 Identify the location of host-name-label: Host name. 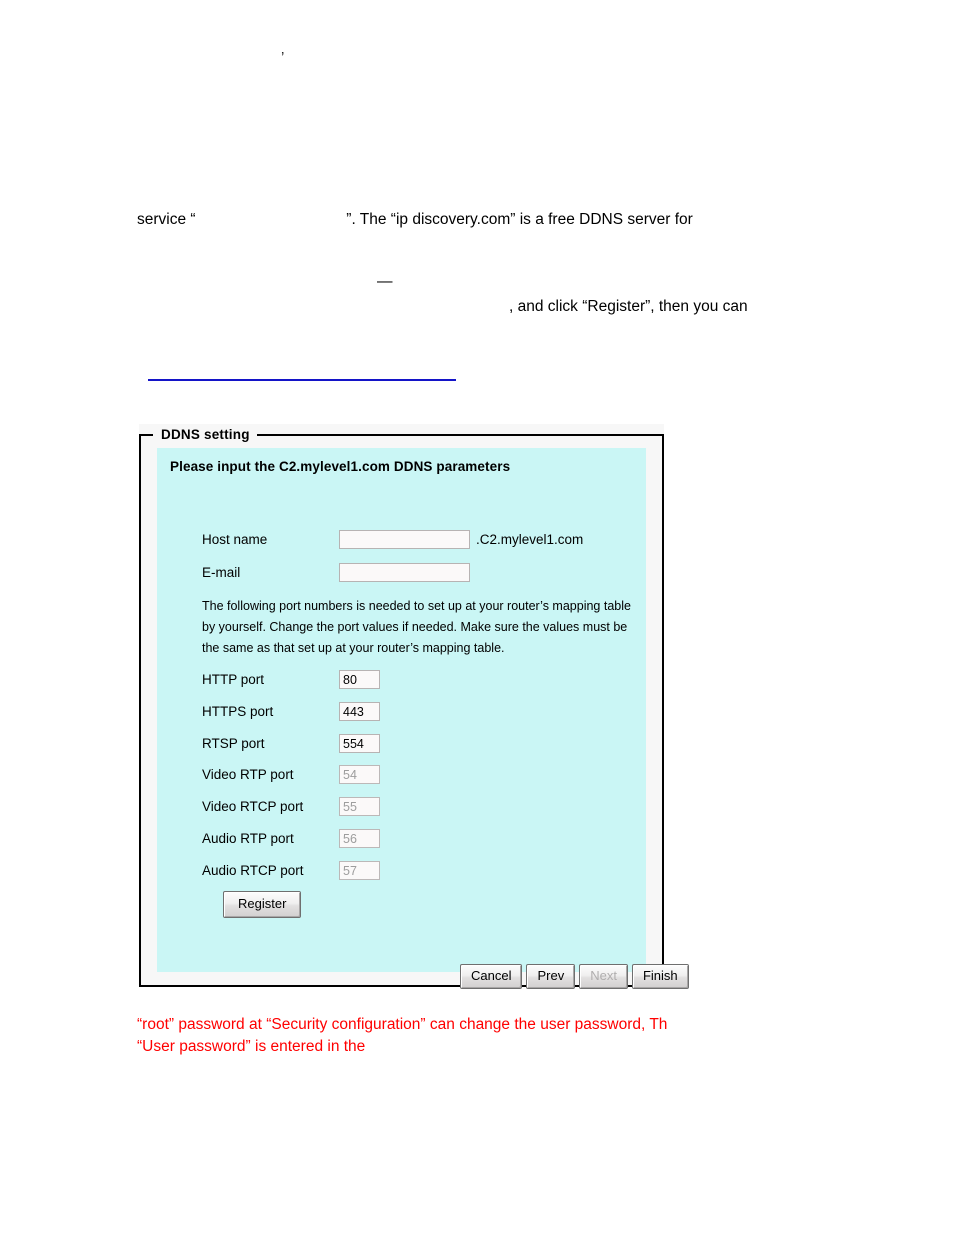
(235, 539).